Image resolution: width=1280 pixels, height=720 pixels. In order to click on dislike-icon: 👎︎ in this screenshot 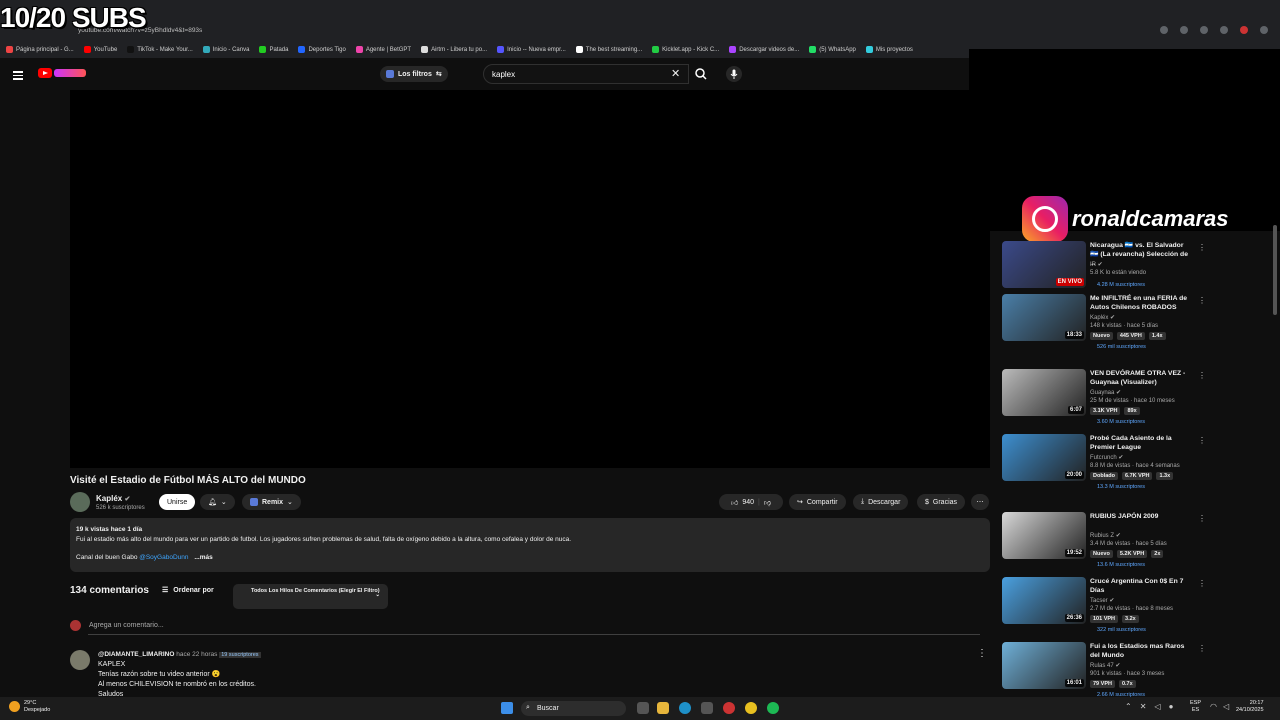, I will do `click(767, 502)`.